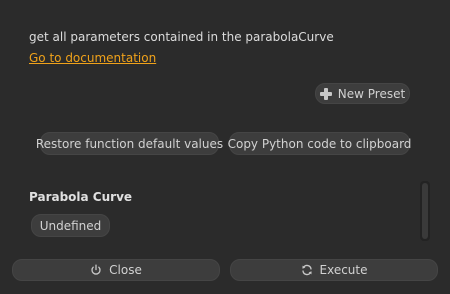 The width and height of the screenshot is (450, 294). What do you see at coordinates (96, 269) in the screenshot?
I see `power-icon` at bounding box center [96, 269].